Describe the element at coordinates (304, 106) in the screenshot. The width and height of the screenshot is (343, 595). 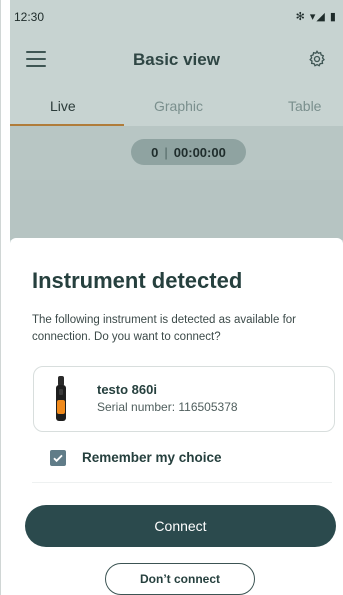
I see `tab-table: Table` at that location.